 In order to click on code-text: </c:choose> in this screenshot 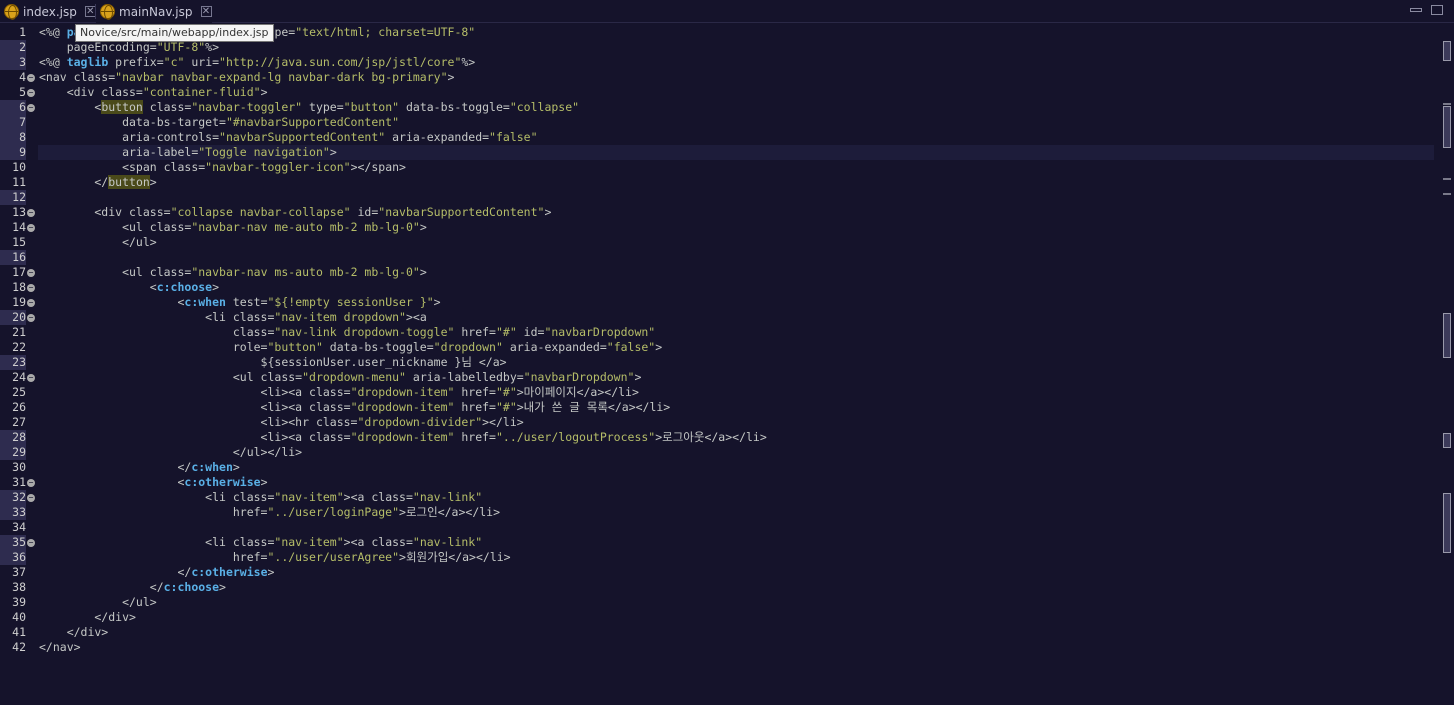, I will do `click(736, 587)`.